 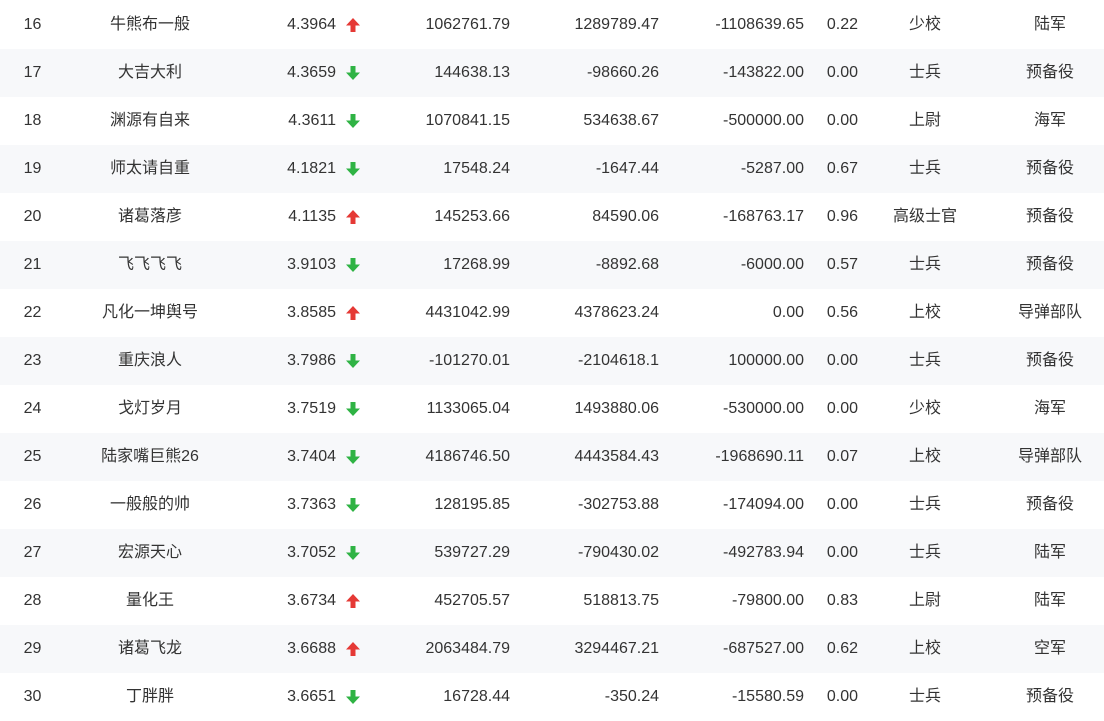 What do you see at coordinates (149, 600) in the screenshot?
I see `trader-name: 量化王` at bounding box center [149, 600].